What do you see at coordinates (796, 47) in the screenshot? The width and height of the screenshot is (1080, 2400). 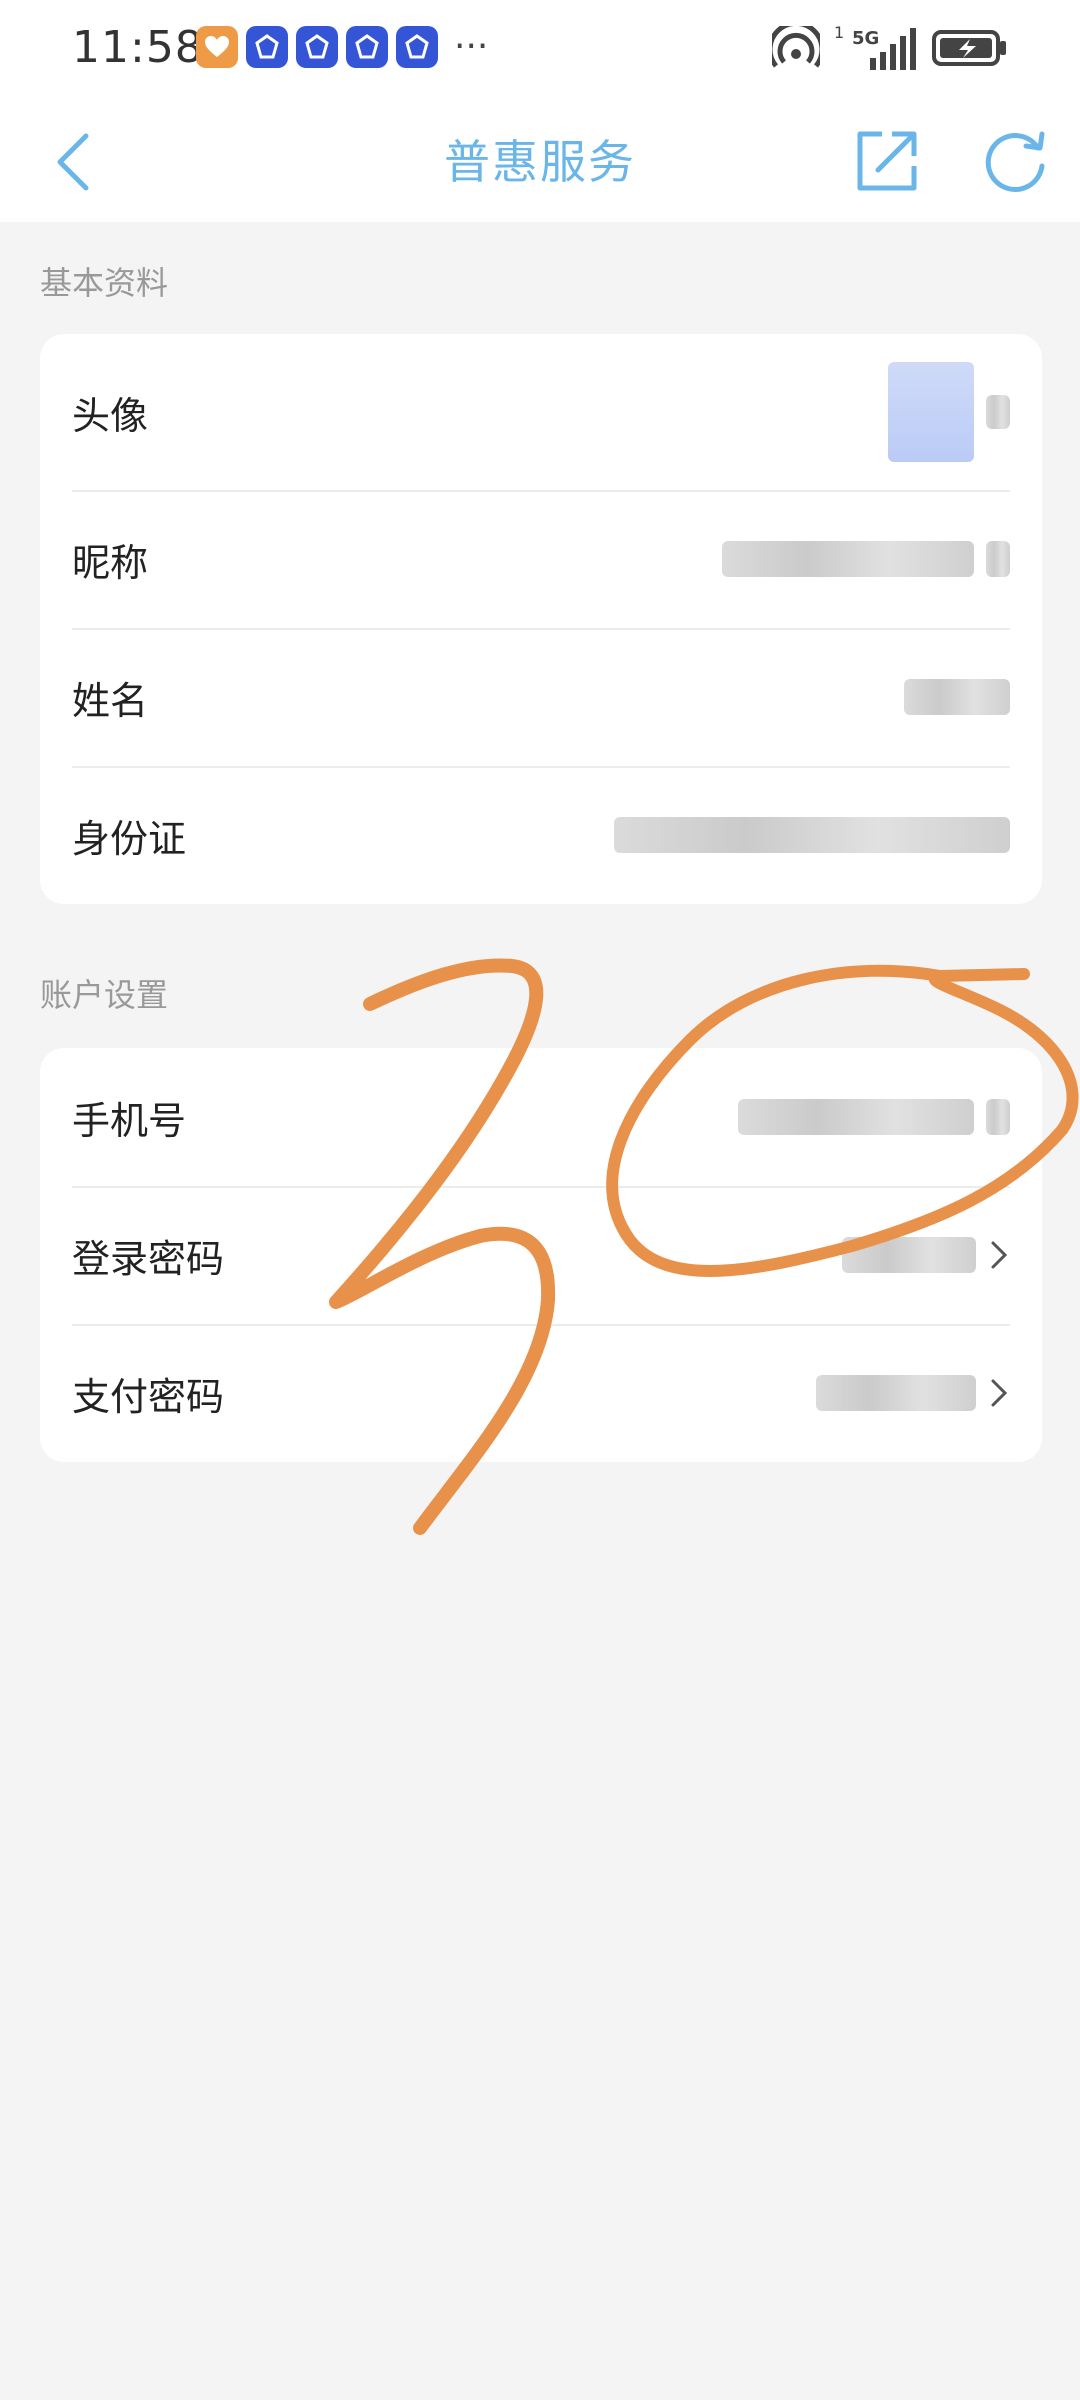 I see `hotspot-icon` at bounding box center [796, 47].